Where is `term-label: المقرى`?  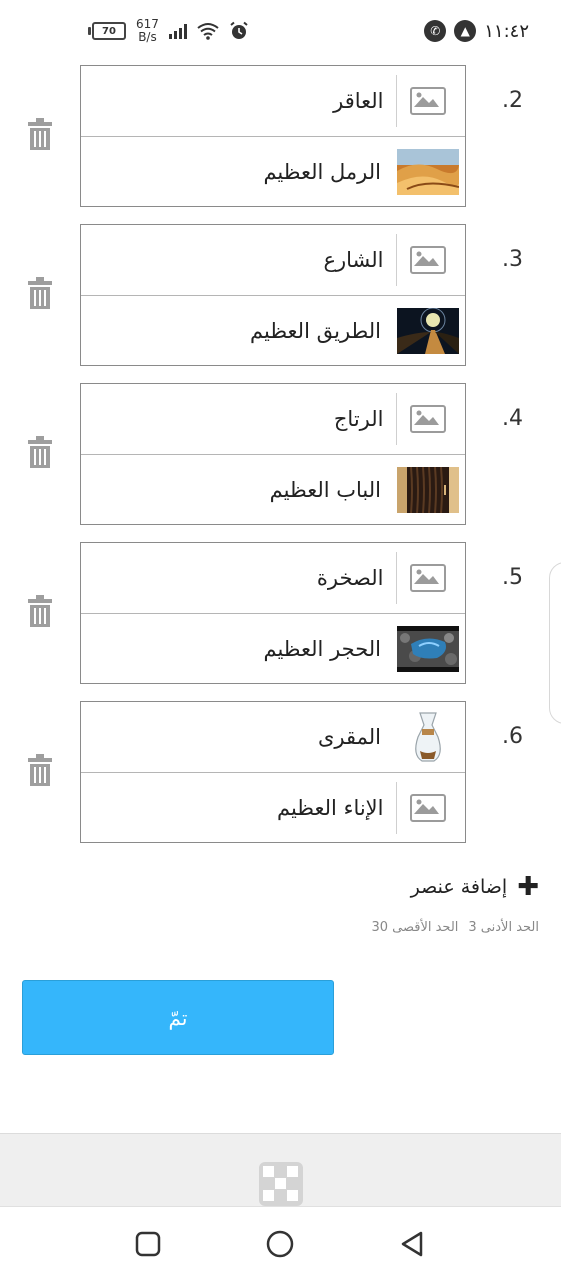 term-label: المقرى is located at coordinates (349, 737).